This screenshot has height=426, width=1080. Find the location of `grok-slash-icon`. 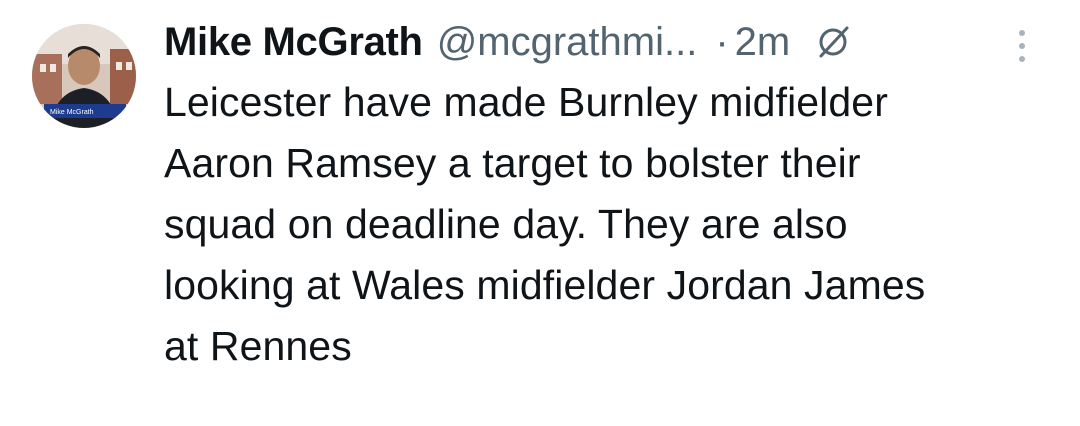

grok-slash-icon is located at coordinates (833, 42).